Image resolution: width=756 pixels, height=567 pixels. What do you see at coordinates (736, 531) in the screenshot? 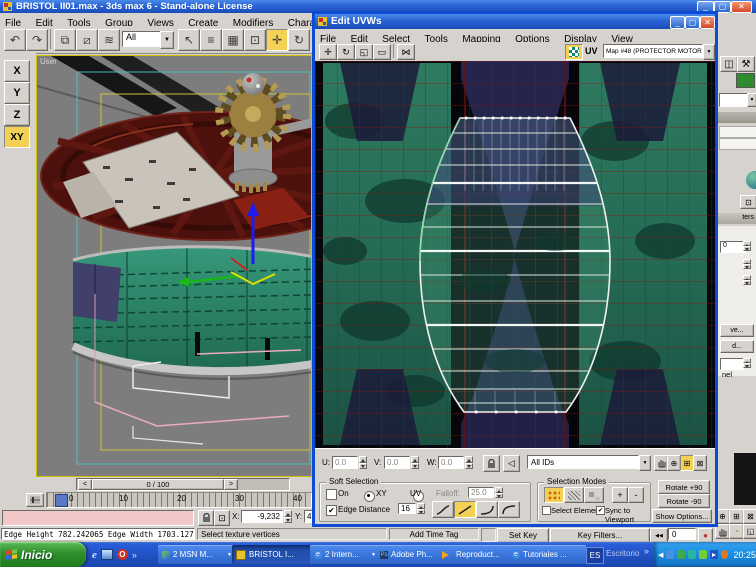
I see `arc-rotate-button: ◔` at bounding box center [736, 531].